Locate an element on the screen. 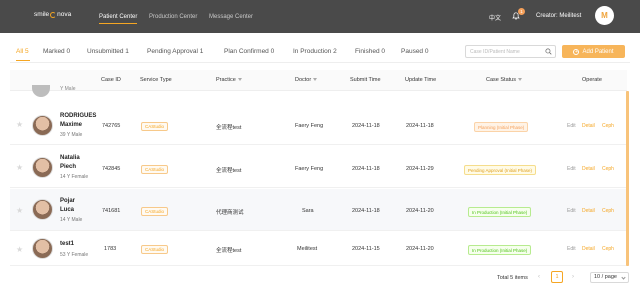 Image resolution: width=640 pixels, height=295 pixels. page-size-select: 10 / page is located at coordinates (609, 277).